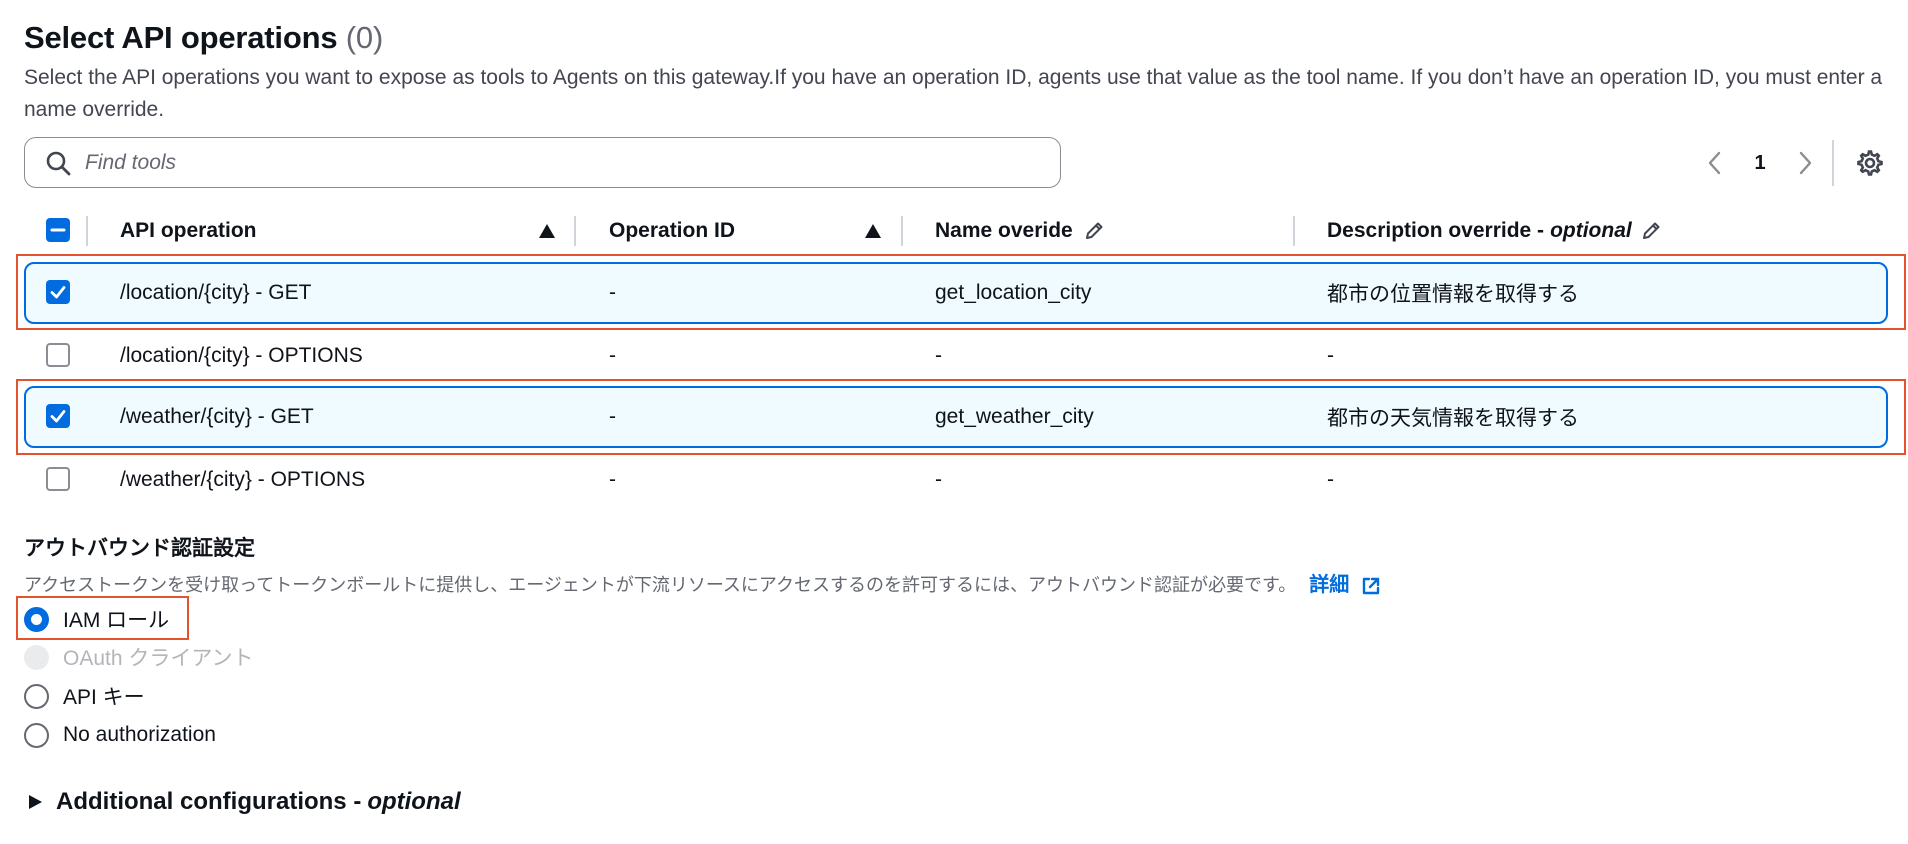  I want to click on column-header-name-override: Name overide, so click(1020, 231).